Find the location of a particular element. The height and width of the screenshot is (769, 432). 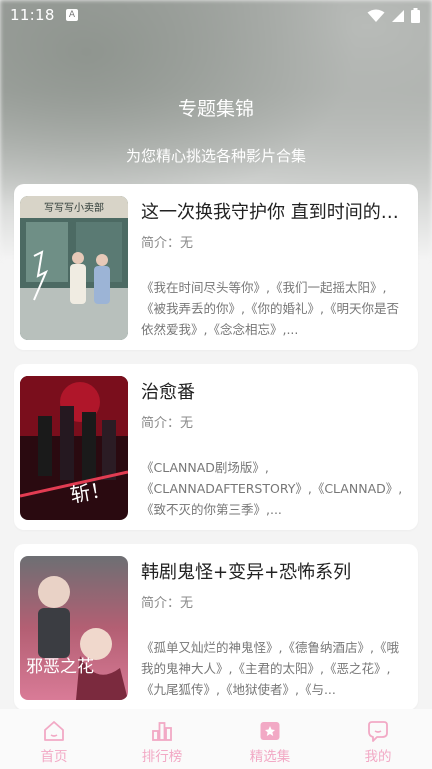

collection-title: 这一次换我守护你 直到时间的尽头 is located at coordinates (276, 212).